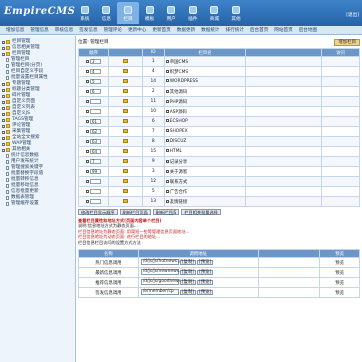 Image resolution: width=362 pixels, height=362 pixels. I want to click on subnav-link: 网站首页, so click(283, 30).